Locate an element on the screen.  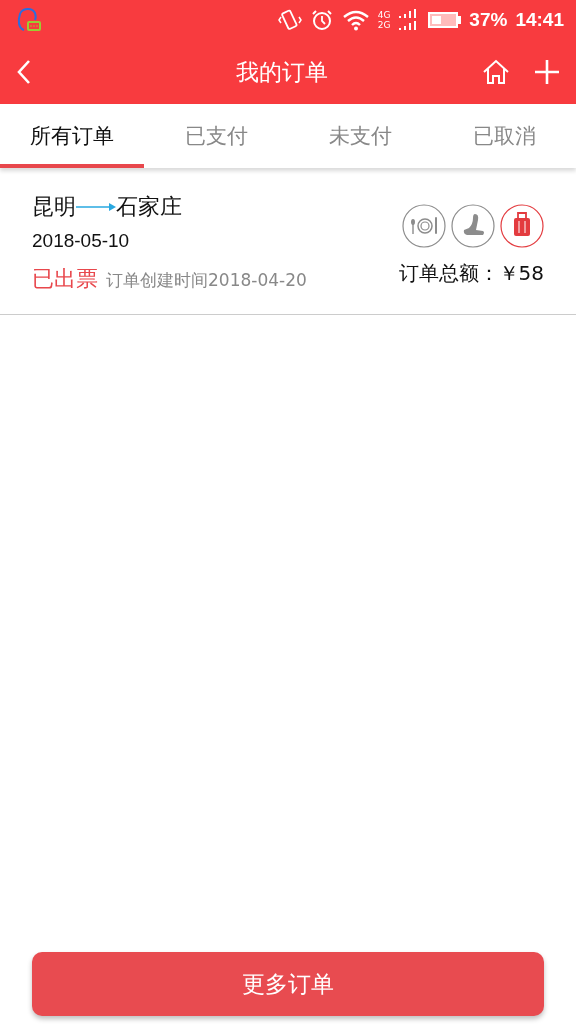
more-orders-button: 更多订单 is located at coordinates (288, 984).